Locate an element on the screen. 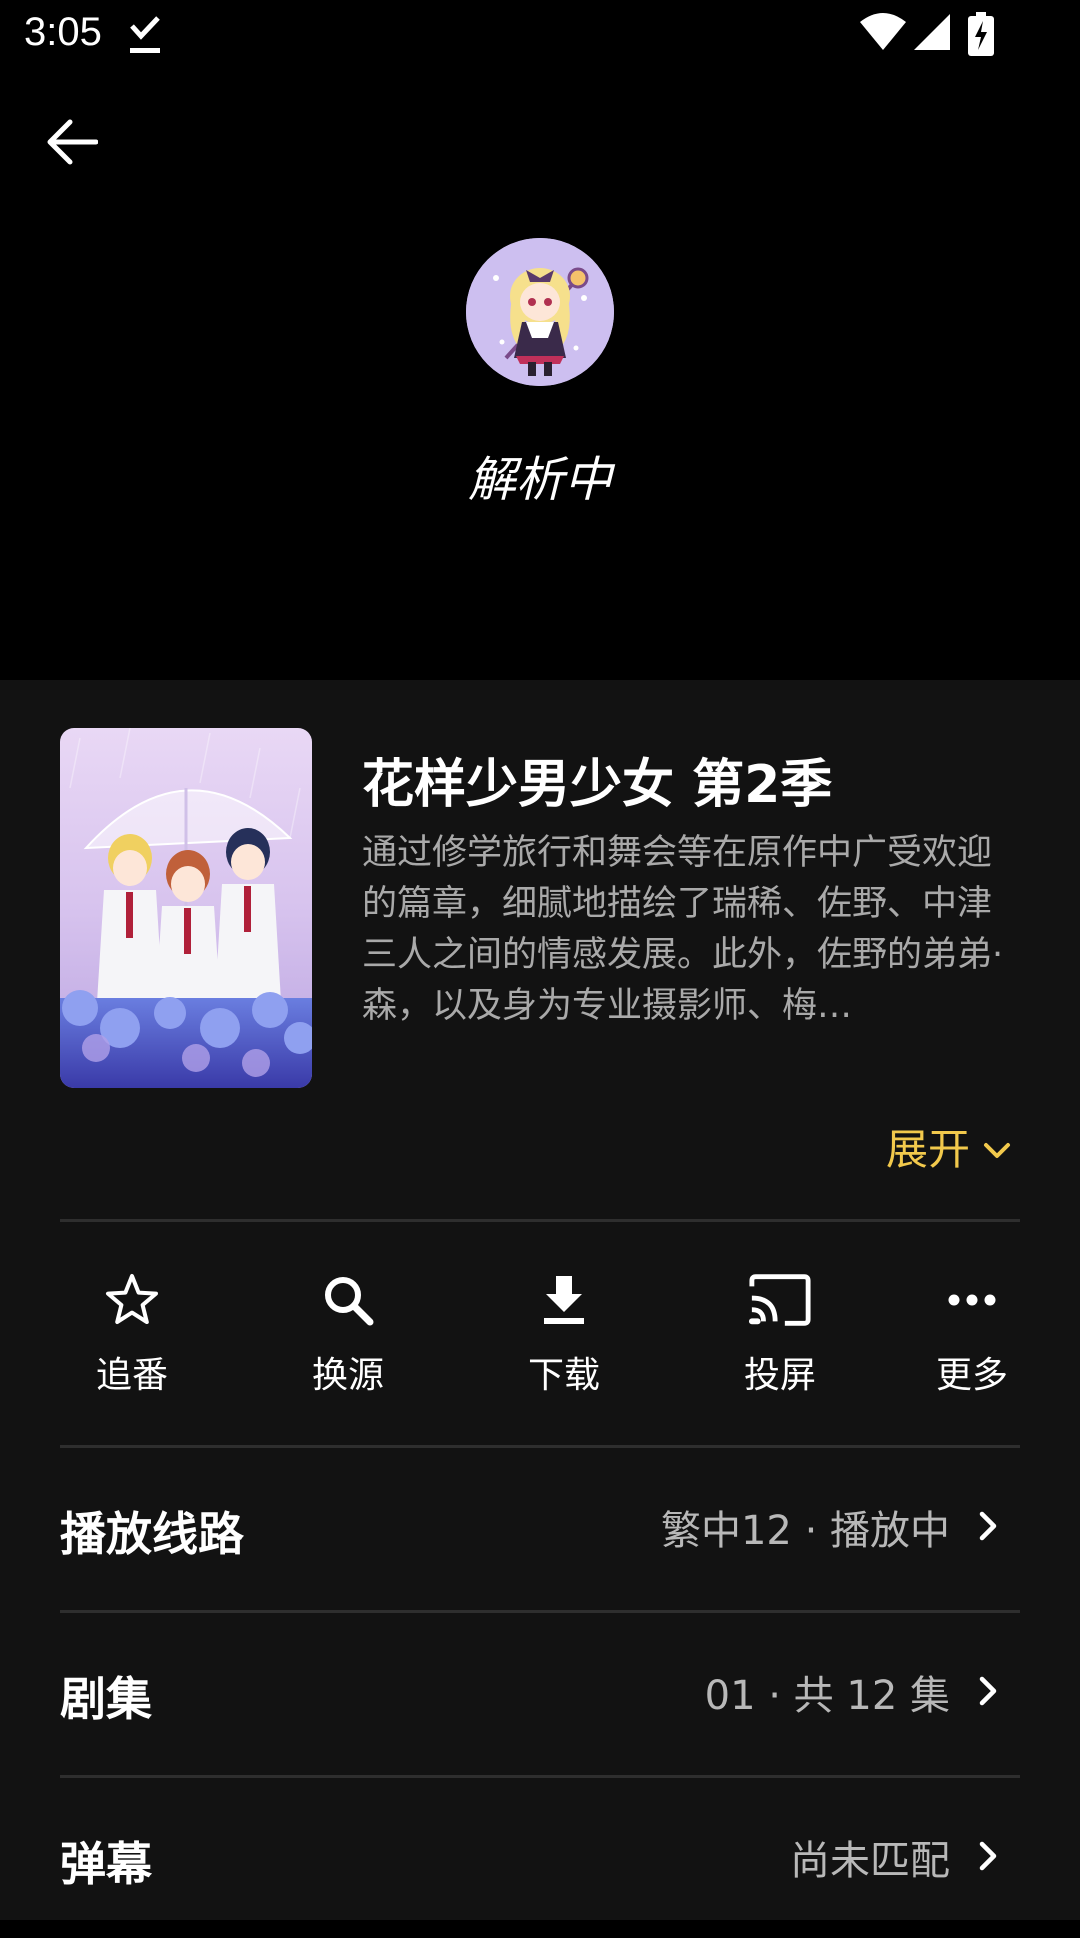  expand-label: 展开 is located at coordinates (927, 1149).